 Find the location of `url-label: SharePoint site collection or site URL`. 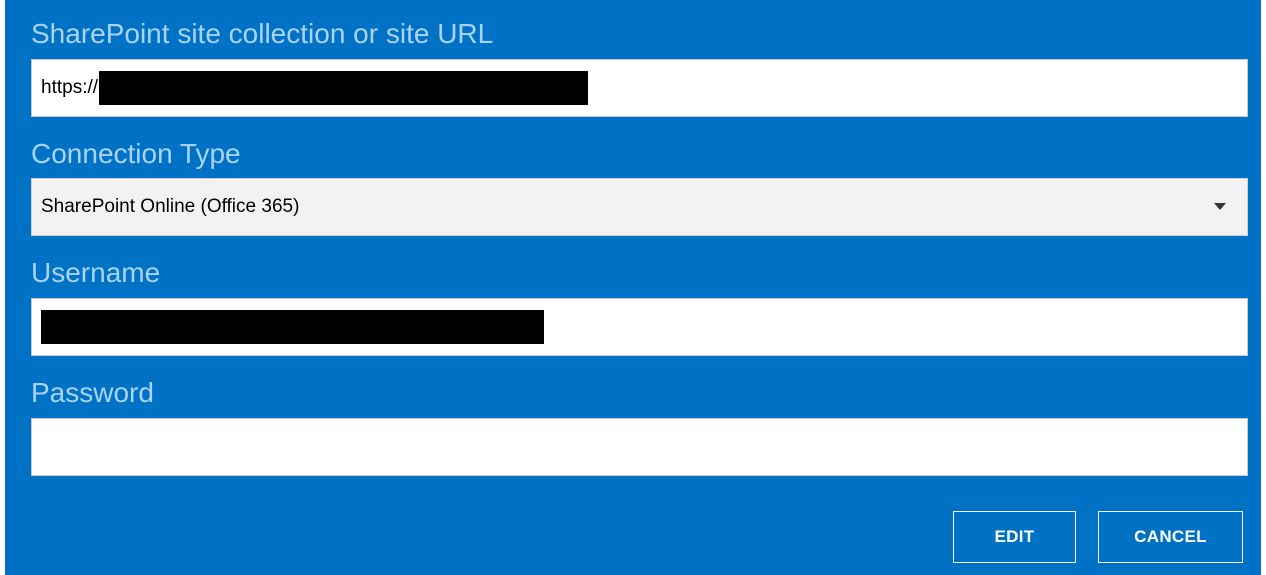

url-label: SharePoint site collection or site URL is located at coordinates (262, 33).